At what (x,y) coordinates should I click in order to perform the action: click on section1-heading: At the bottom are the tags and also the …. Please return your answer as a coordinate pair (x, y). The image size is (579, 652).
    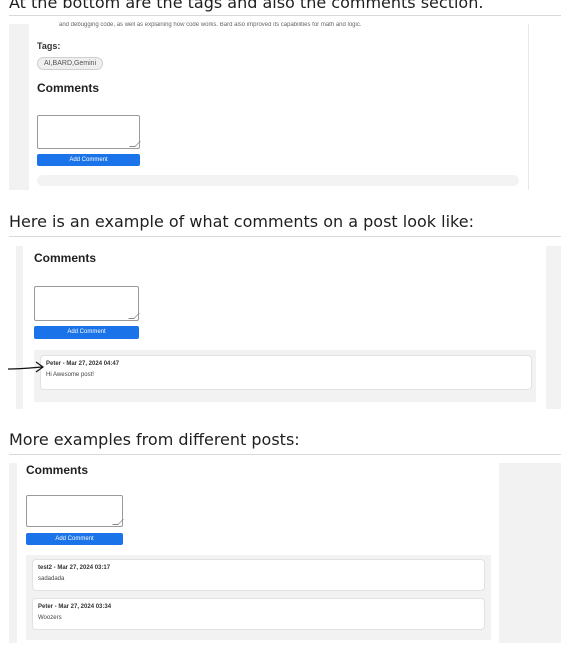
    Looking at the image, I should click on (246, 6).